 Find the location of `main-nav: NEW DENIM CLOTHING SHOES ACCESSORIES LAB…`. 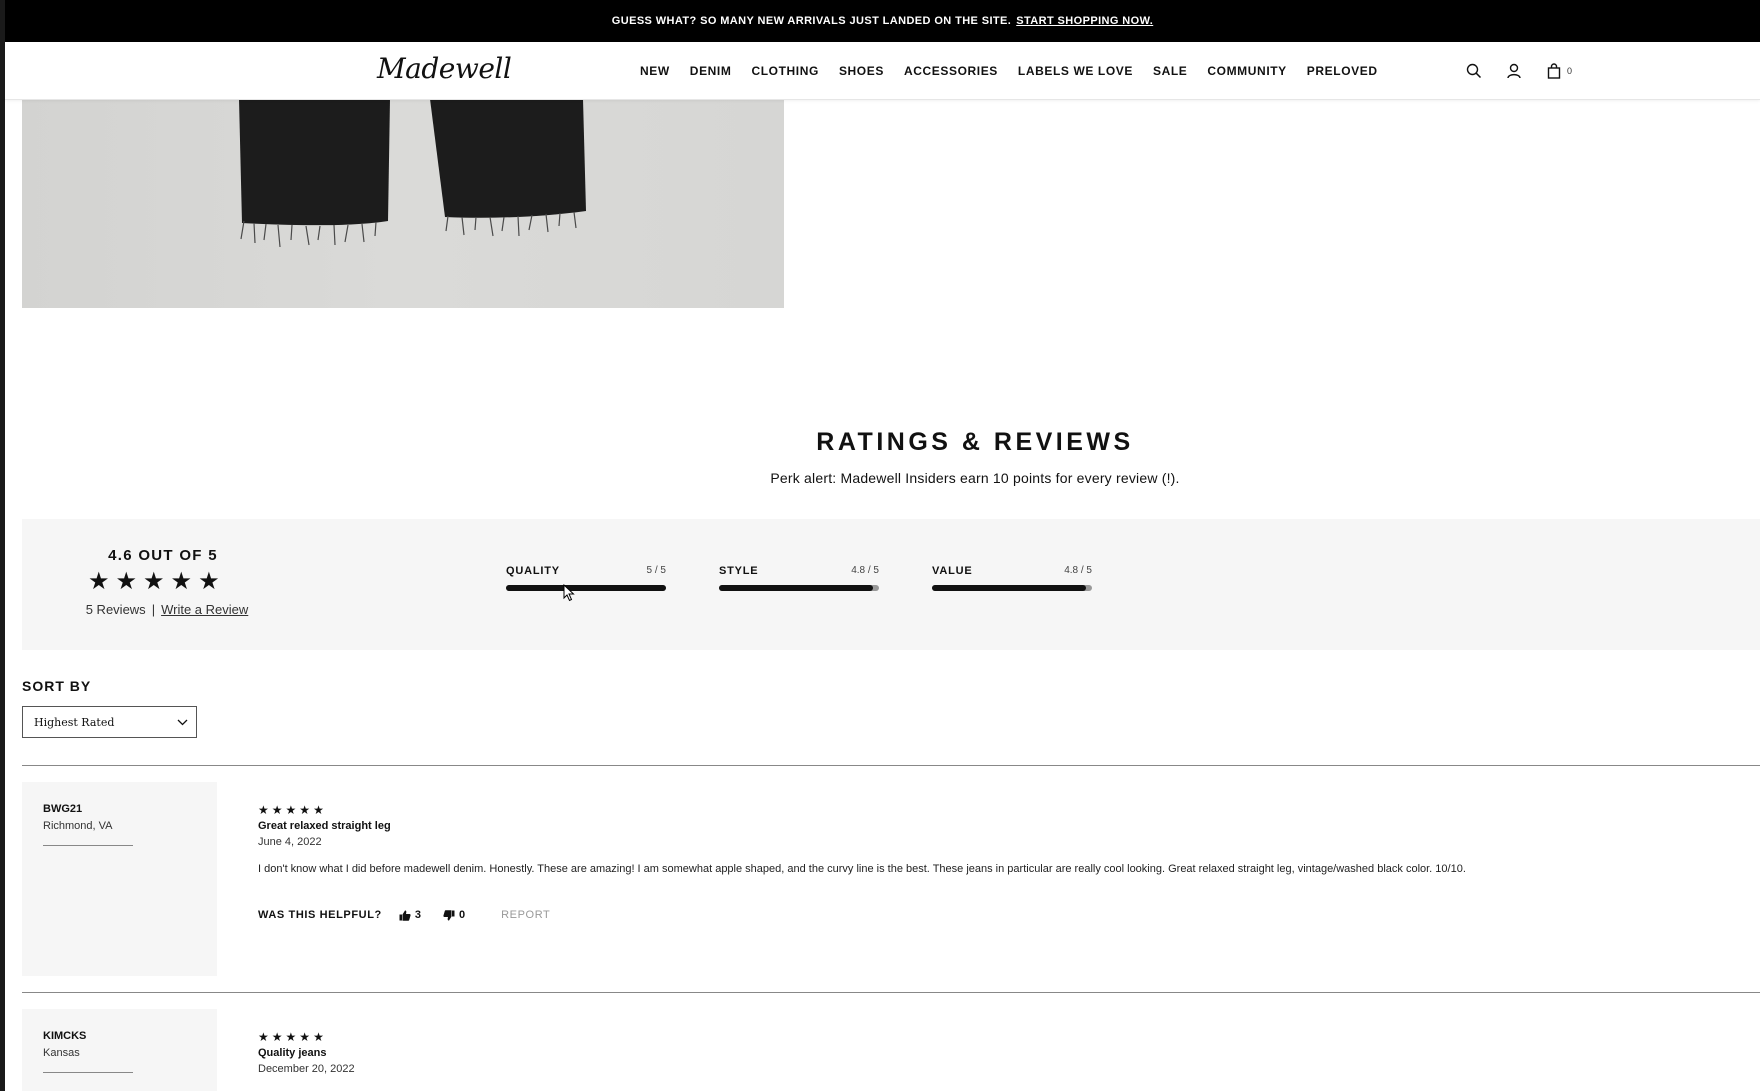

main-nav: NEW DENIM CLOTHING SHOES ACCESSORIES LAB… is located at coordinates (1019, 70).